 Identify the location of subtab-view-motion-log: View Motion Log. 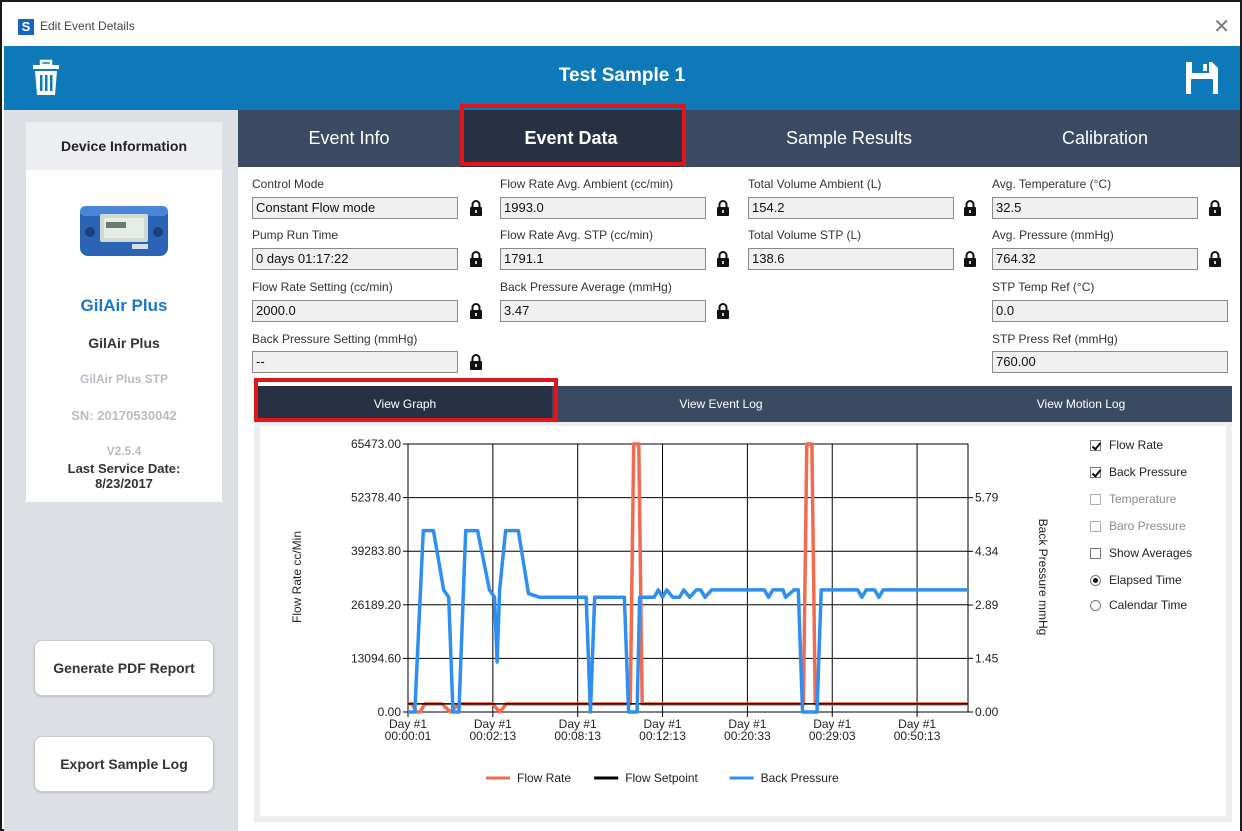
(1081, 404).